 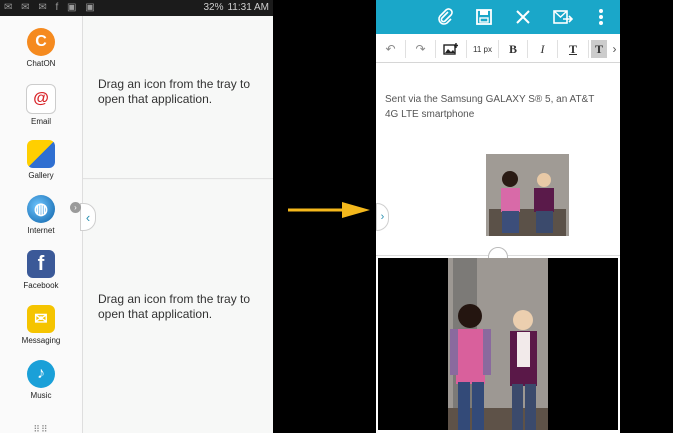 What do you see at coordinates (41, 395) in the screenshot?
I see `tray-app-label: Music` at bounding box center [41, 395].